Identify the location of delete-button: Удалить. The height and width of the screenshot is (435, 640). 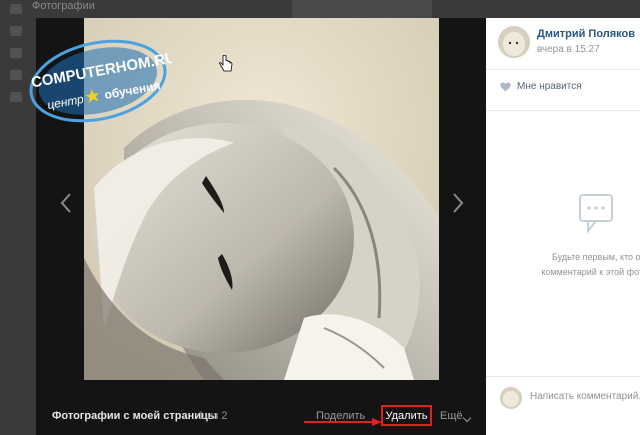
(406, 415).